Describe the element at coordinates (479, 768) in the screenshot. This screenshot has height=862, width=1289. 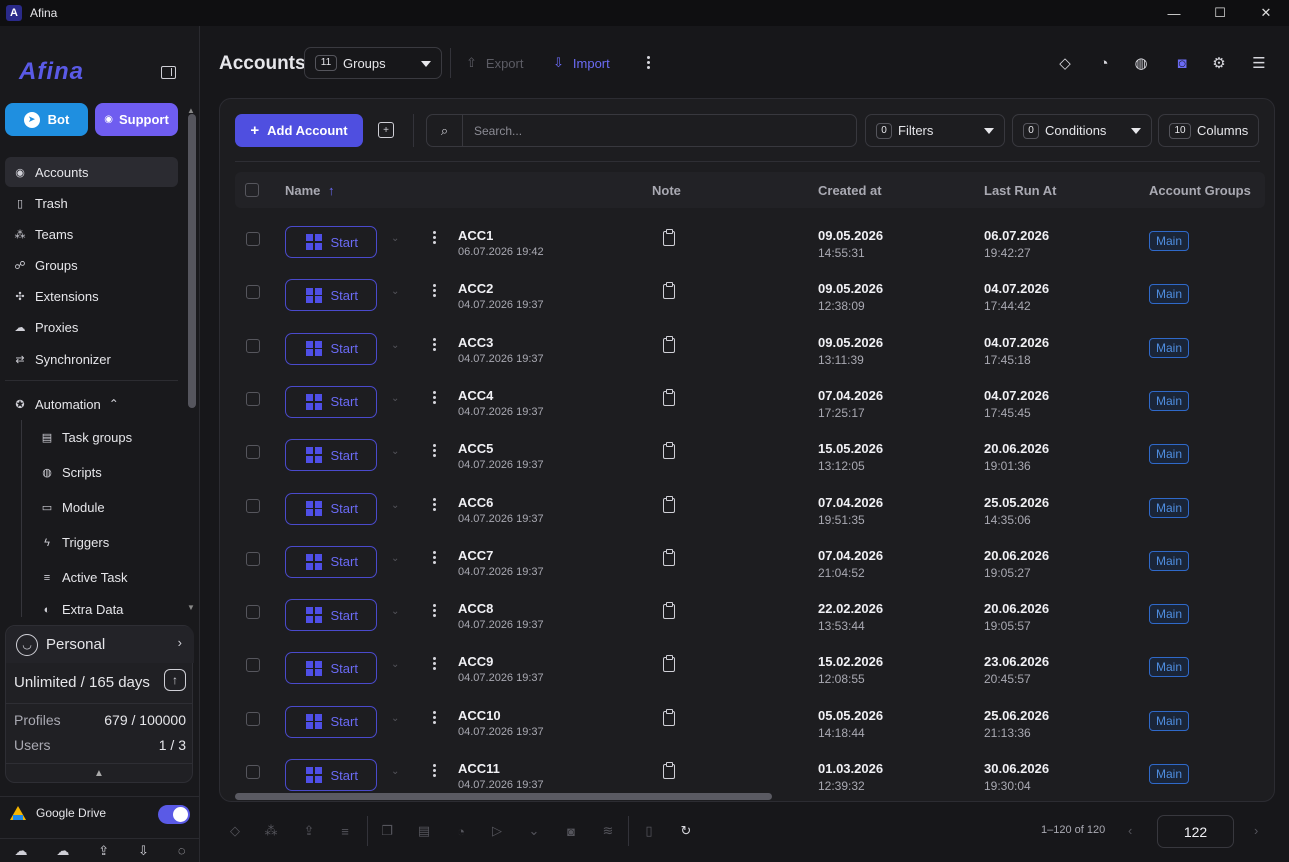
I see `account-name: ACC11` at that location.